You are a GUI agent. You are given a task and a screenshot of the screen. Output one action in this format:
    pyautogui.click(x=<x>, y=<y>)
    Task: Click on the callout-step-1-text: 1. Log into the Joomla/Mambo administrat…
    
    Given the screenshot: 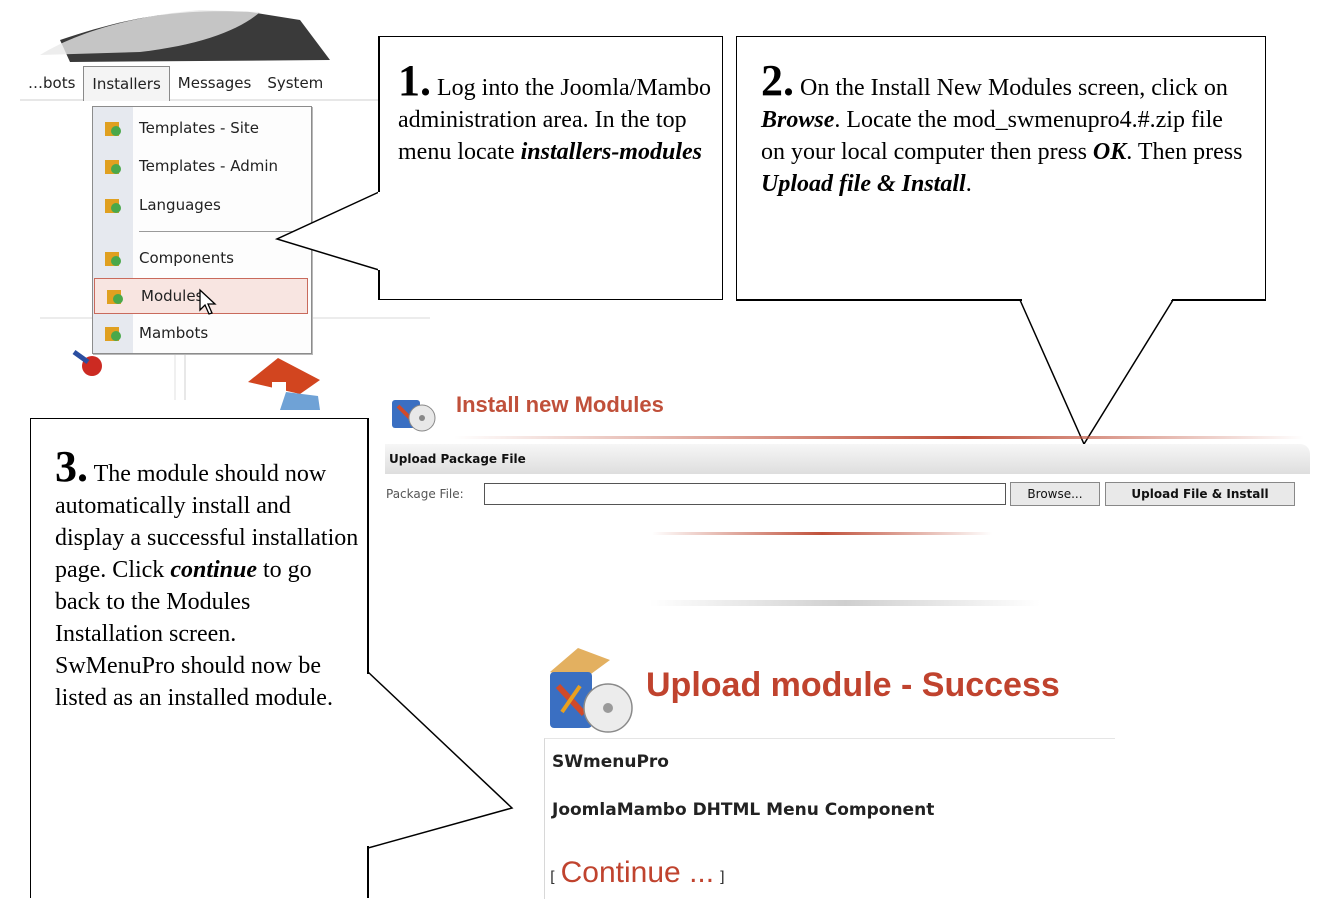 What is the action you would take?
    pyautogui.click(x=560, y=113)
    